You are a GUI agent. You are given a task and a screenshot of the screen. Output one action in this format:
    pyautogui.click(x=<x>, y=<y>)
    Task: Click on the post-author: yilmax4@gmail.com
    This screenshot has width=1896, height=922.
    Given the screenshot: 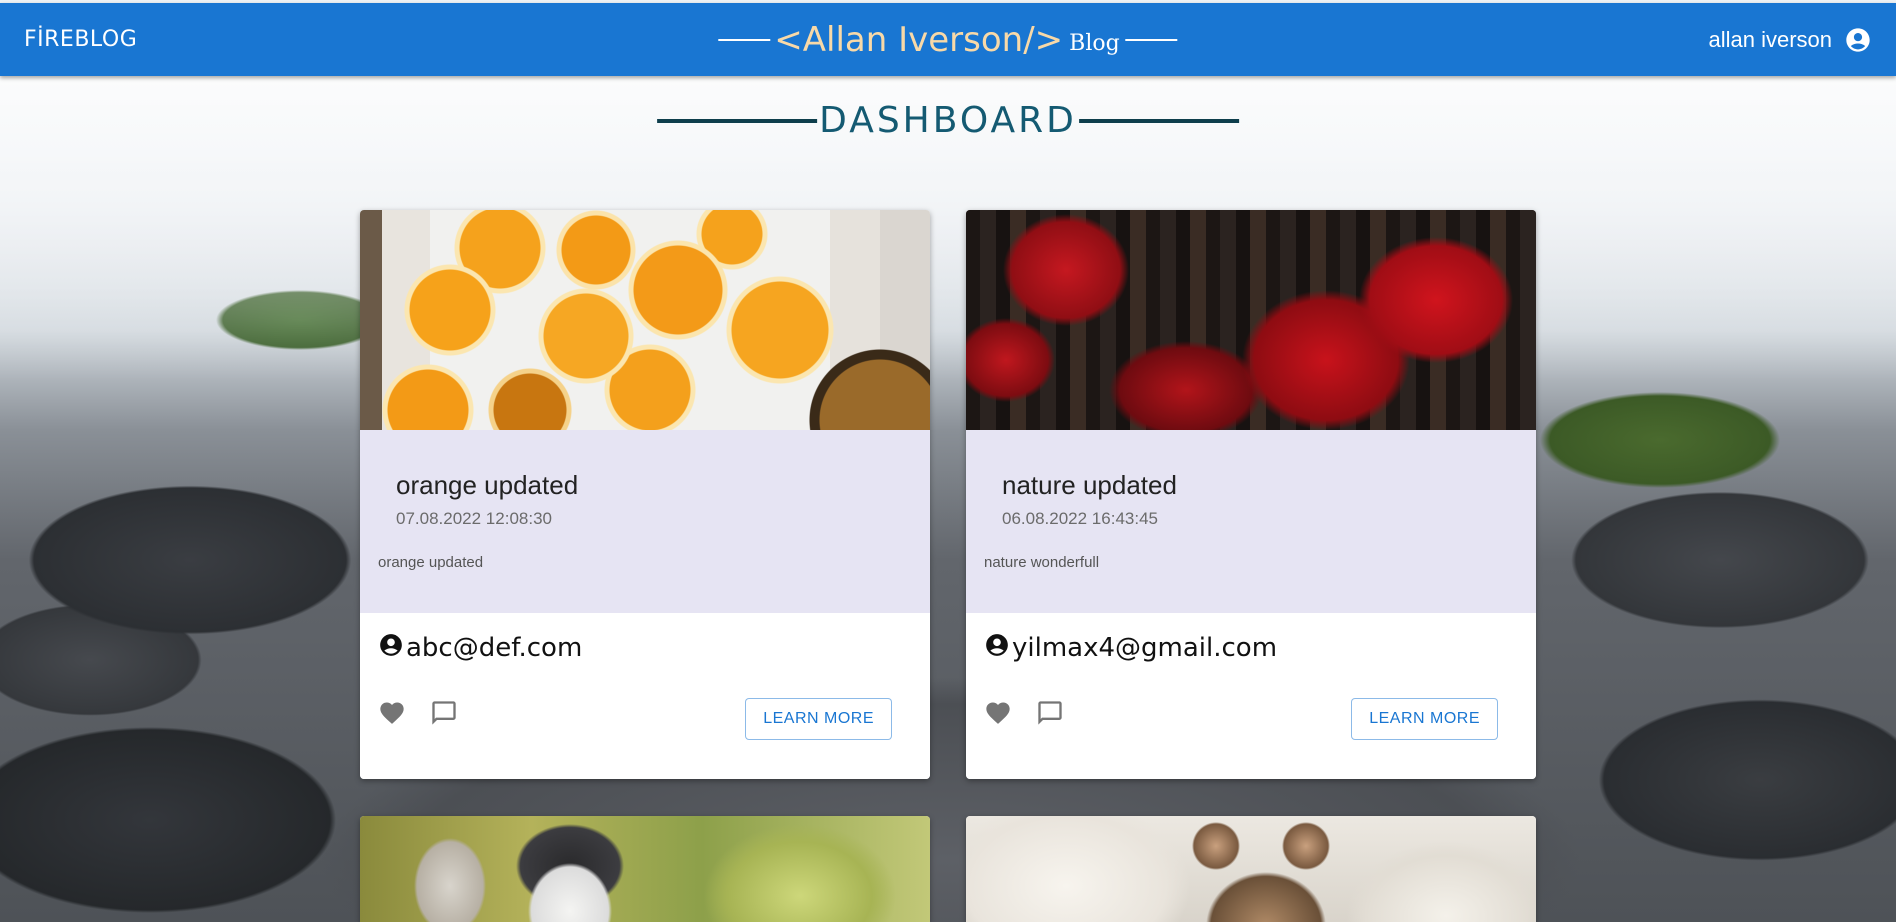 What is the action you would take?
    pyautogui.click(x=1130, y=648)
    